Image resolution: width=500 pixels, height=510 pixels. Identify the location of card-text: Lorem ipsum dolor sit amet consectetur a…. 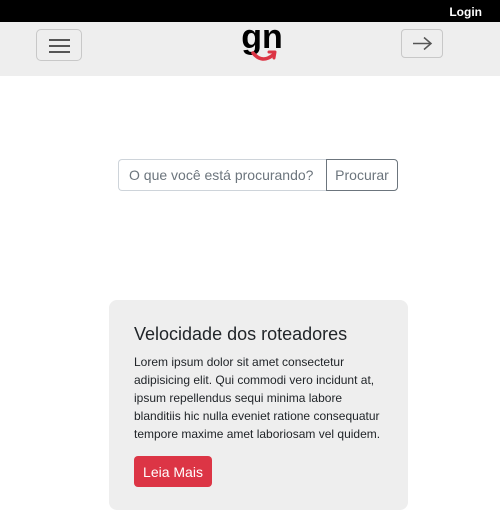
(257, 398).